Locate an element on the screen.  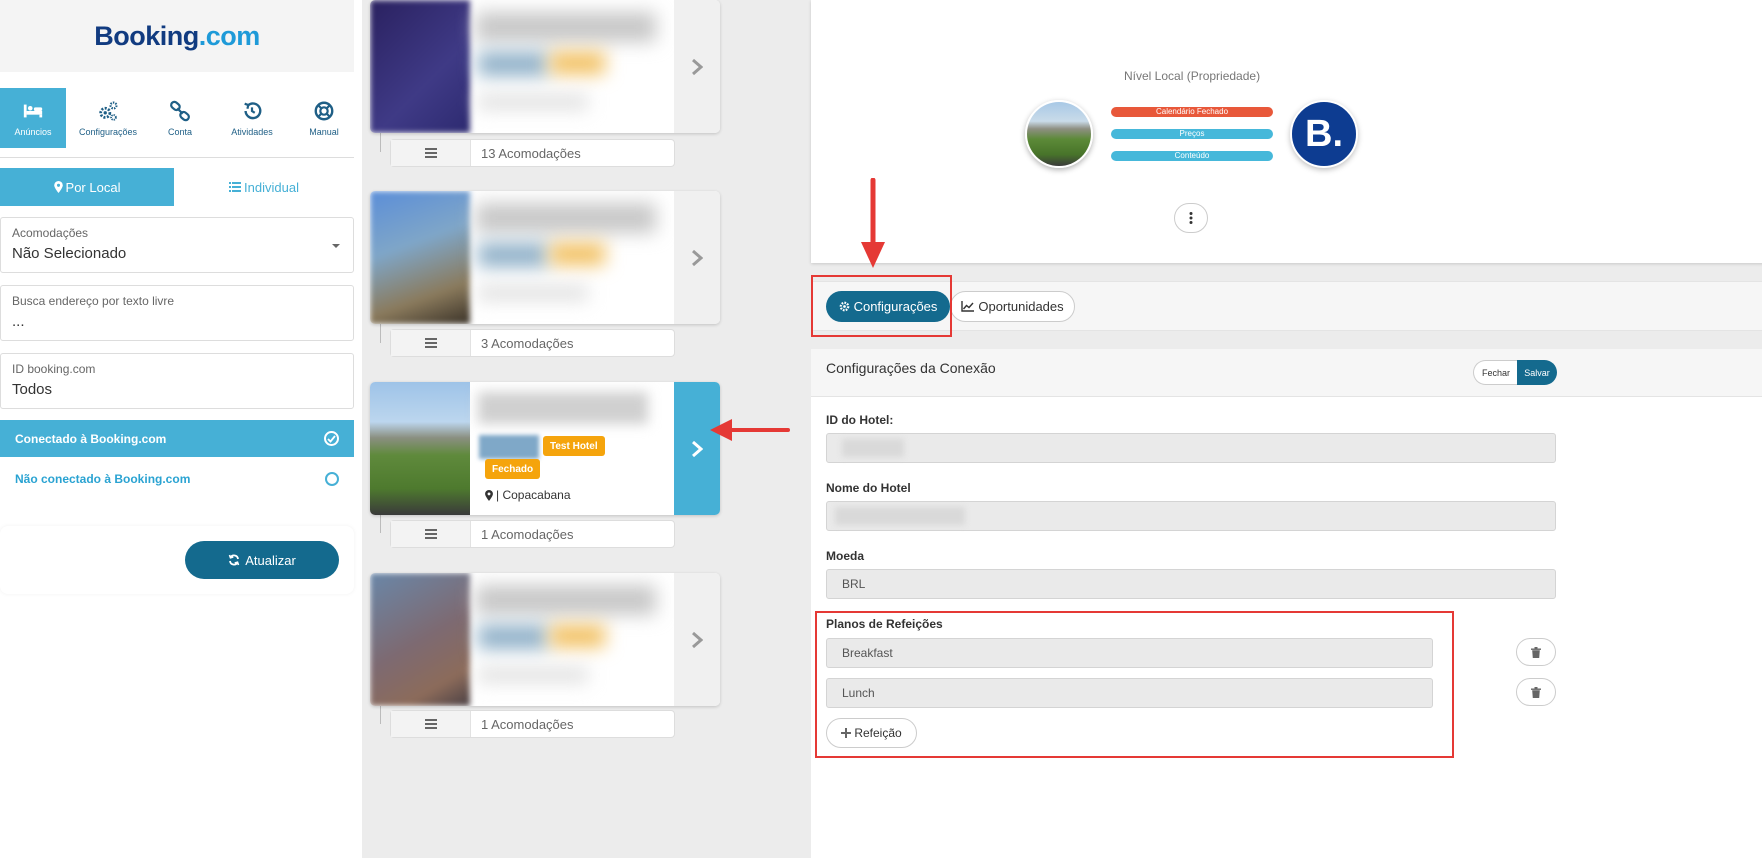
field-label: ID booking.com is located at coordinates (54, 369).